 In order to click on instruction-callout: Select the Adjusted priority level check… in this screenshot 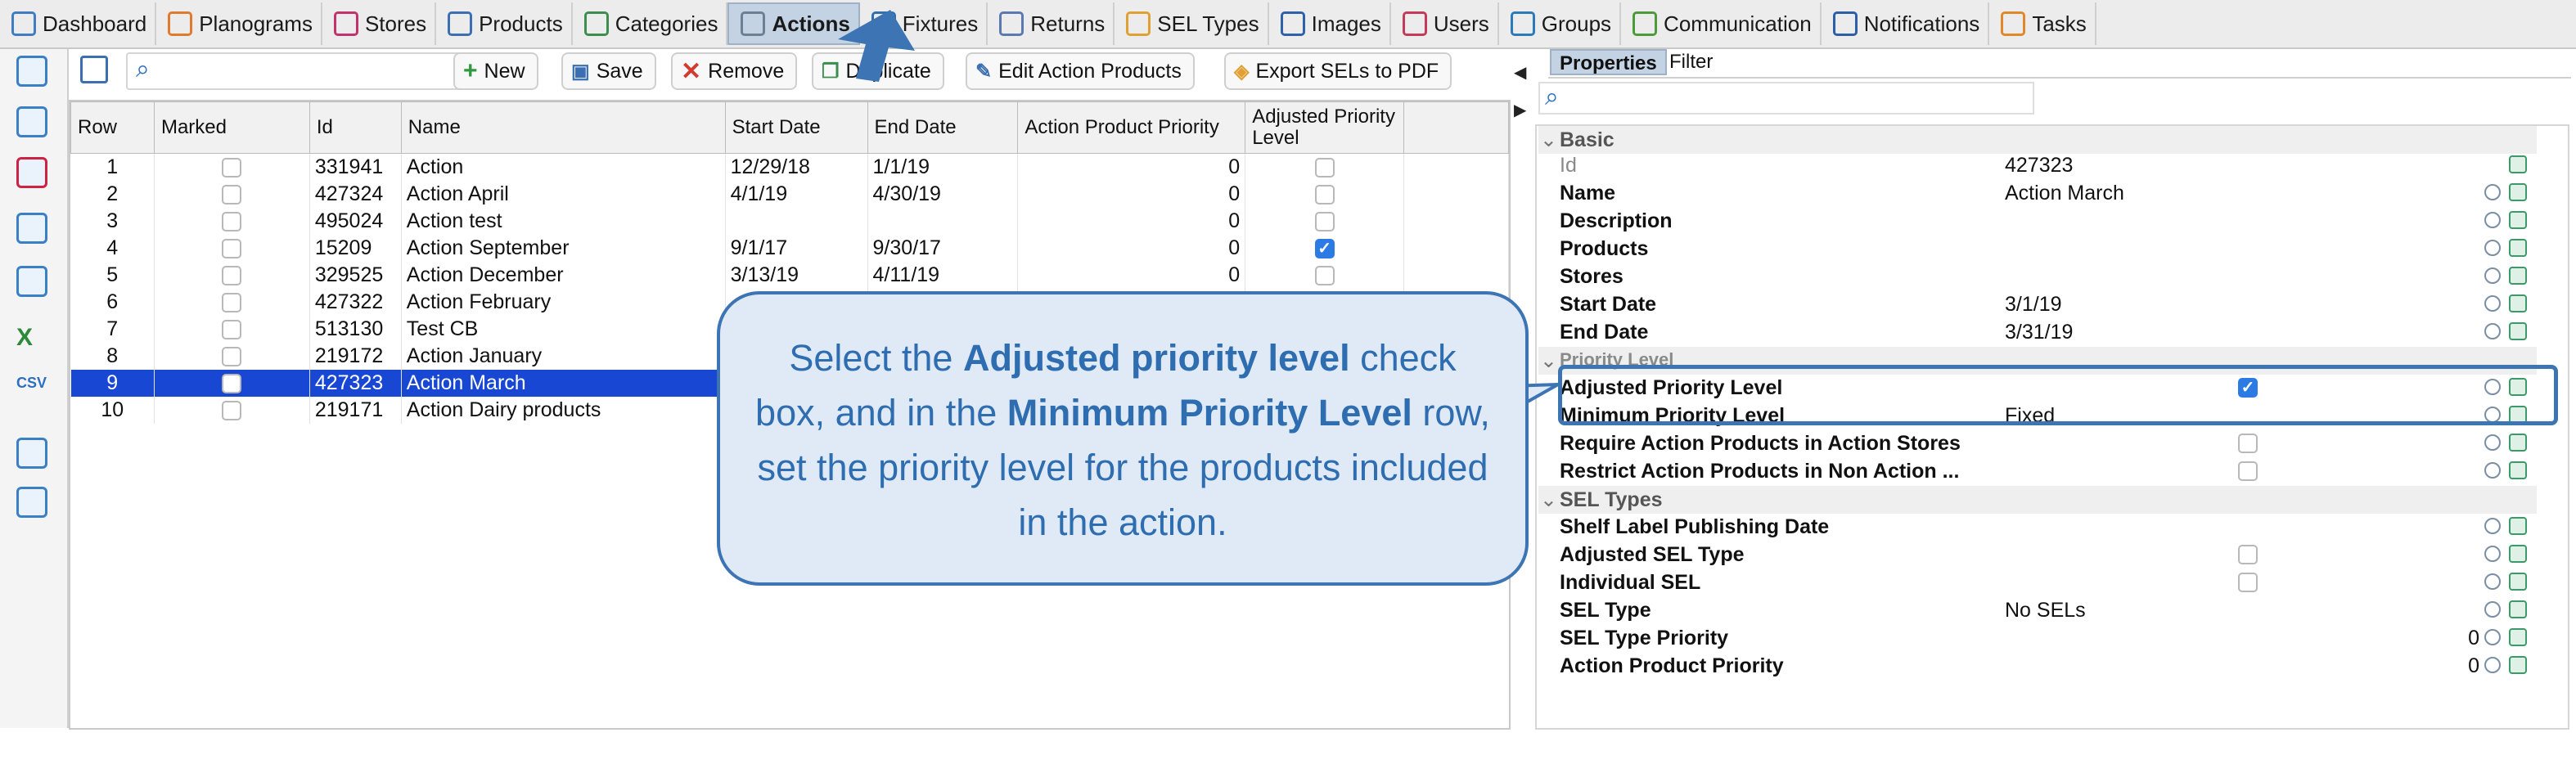, I will do `click(1123, 438)`.